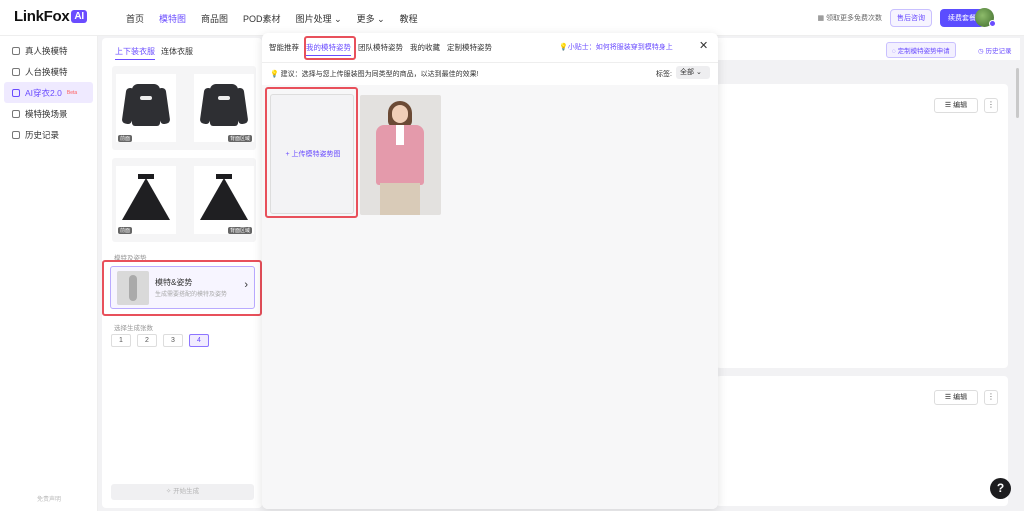 Image resolution: width=1024 pixels, height=511 pixels. I want to click on mannequin-icon, so click(16, 71).